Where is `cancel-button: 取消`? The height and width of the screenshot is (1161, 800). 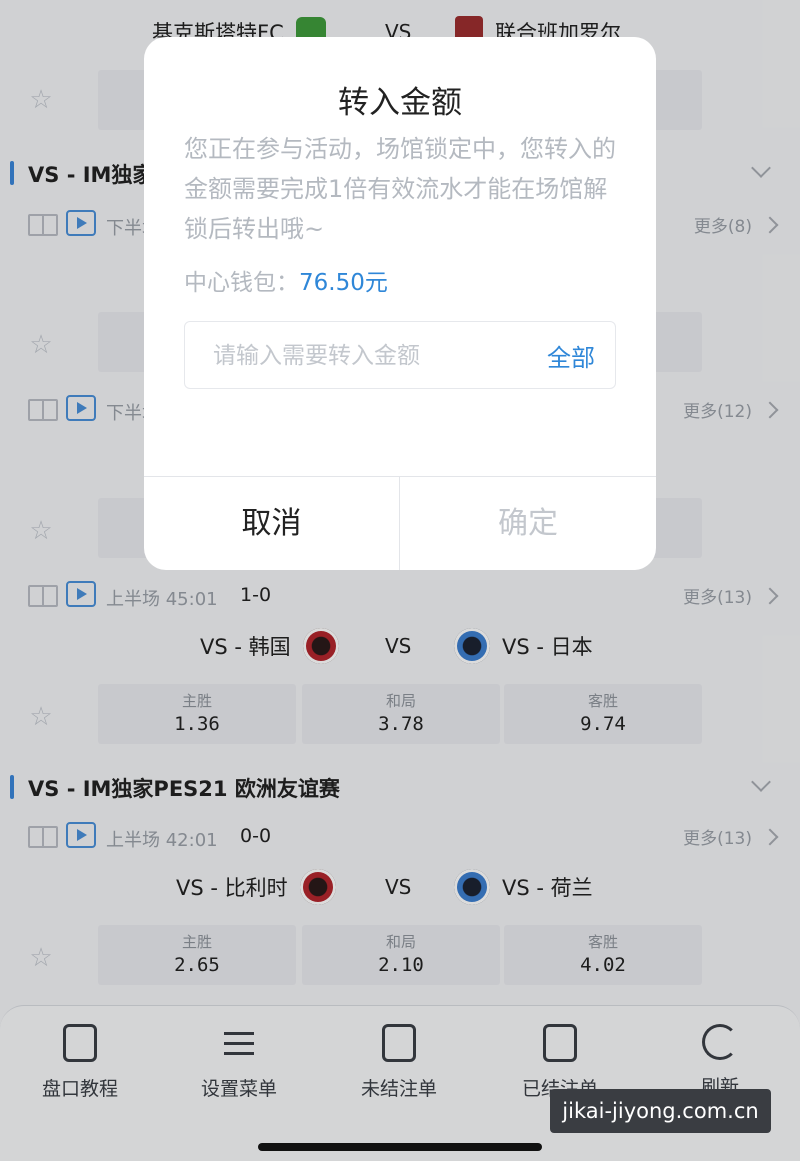
cancel-button: 取消 is located at coordinates (272, 523).